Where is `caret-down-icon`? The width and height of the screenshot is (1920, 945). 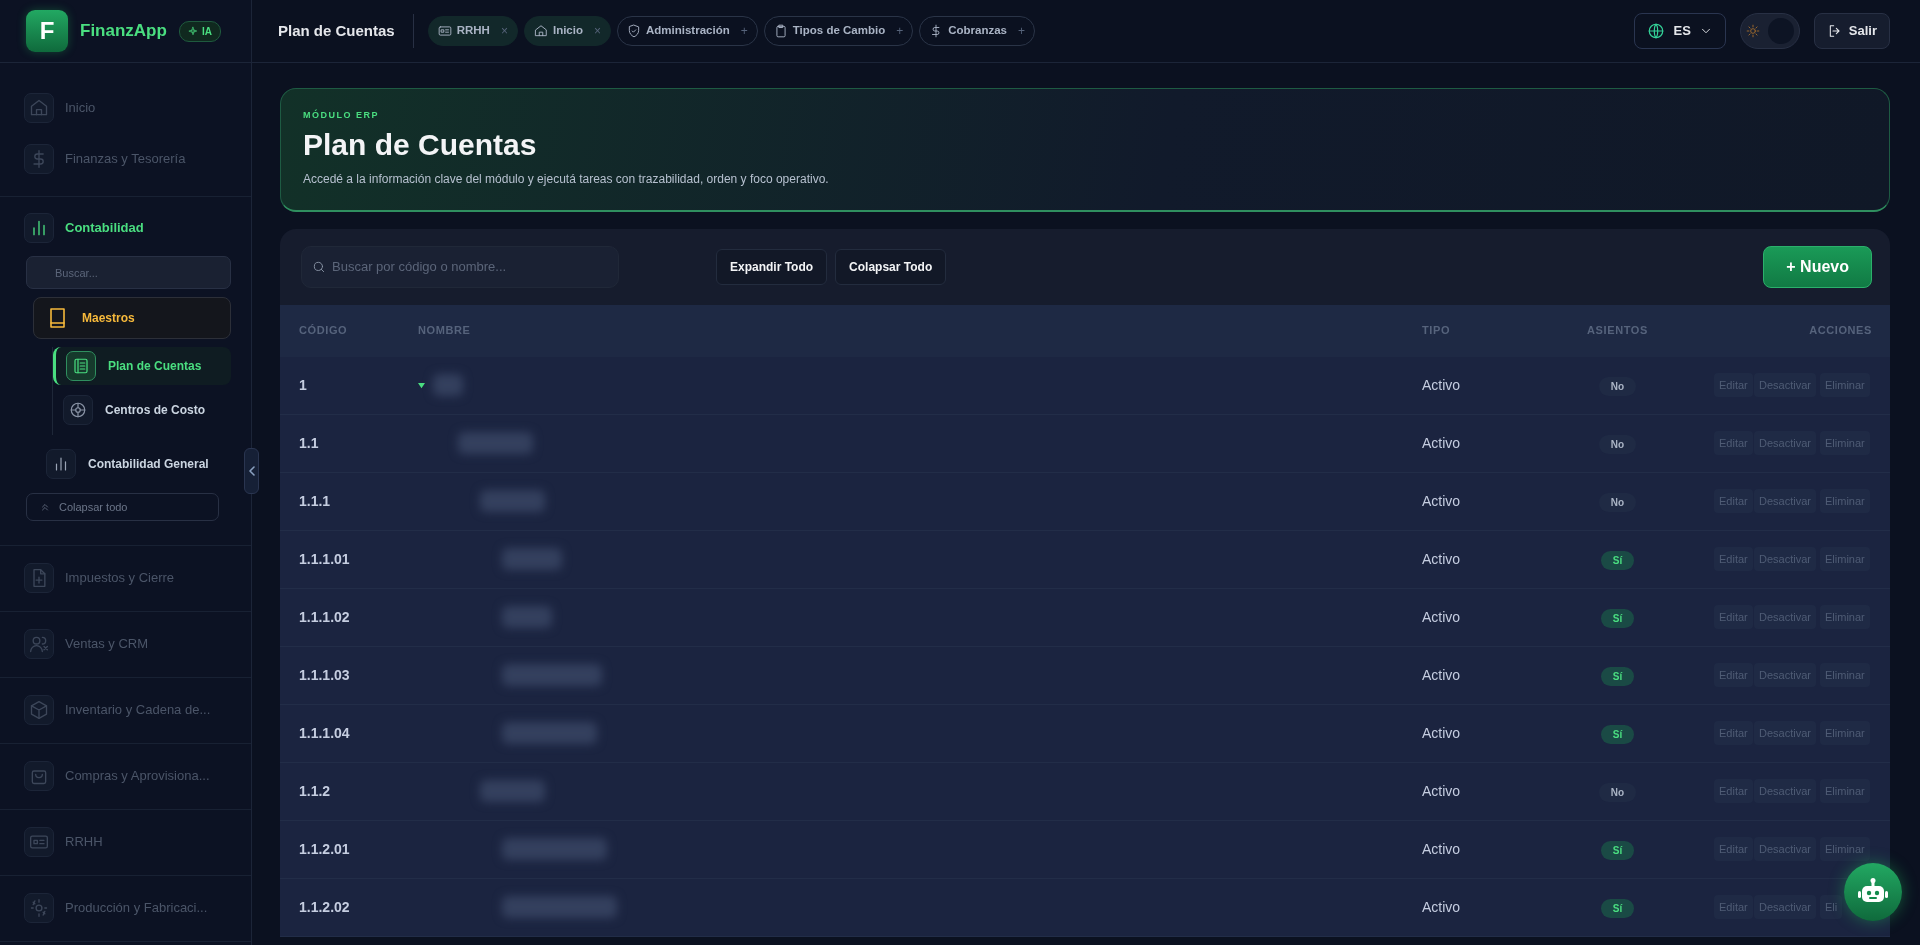 caret-down-icon is located at coordinates (421, 385).